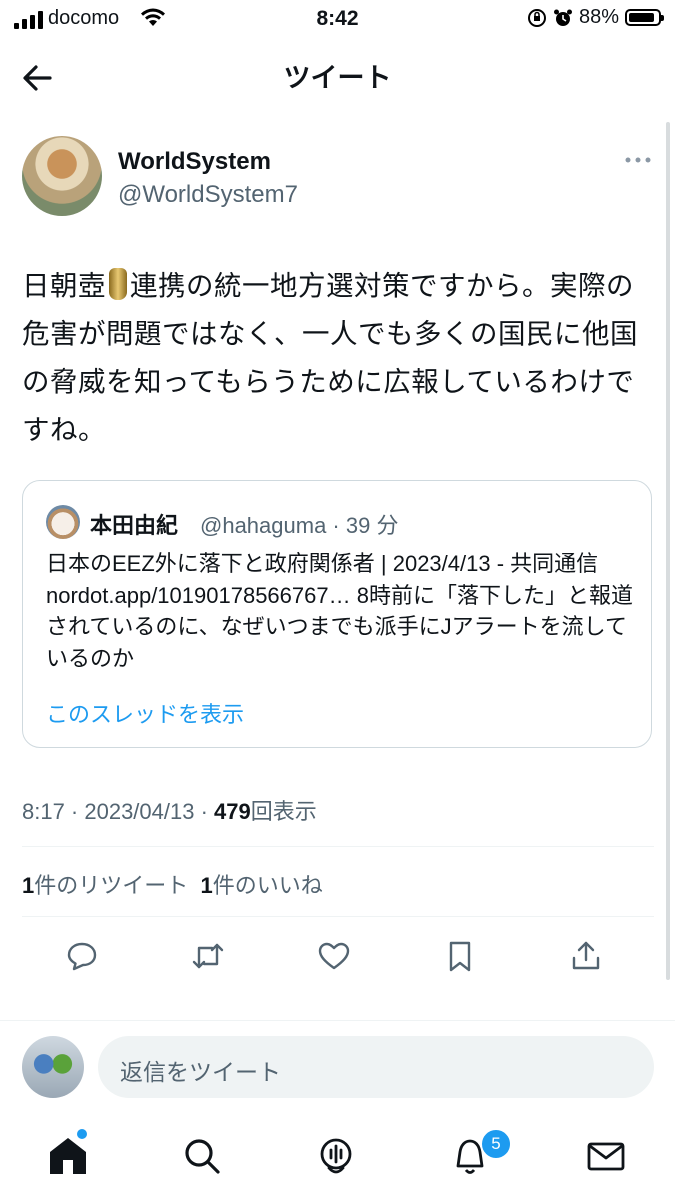 The image size is (675, 1200). I want to click on quote-author-avatar, so click(63, 522).